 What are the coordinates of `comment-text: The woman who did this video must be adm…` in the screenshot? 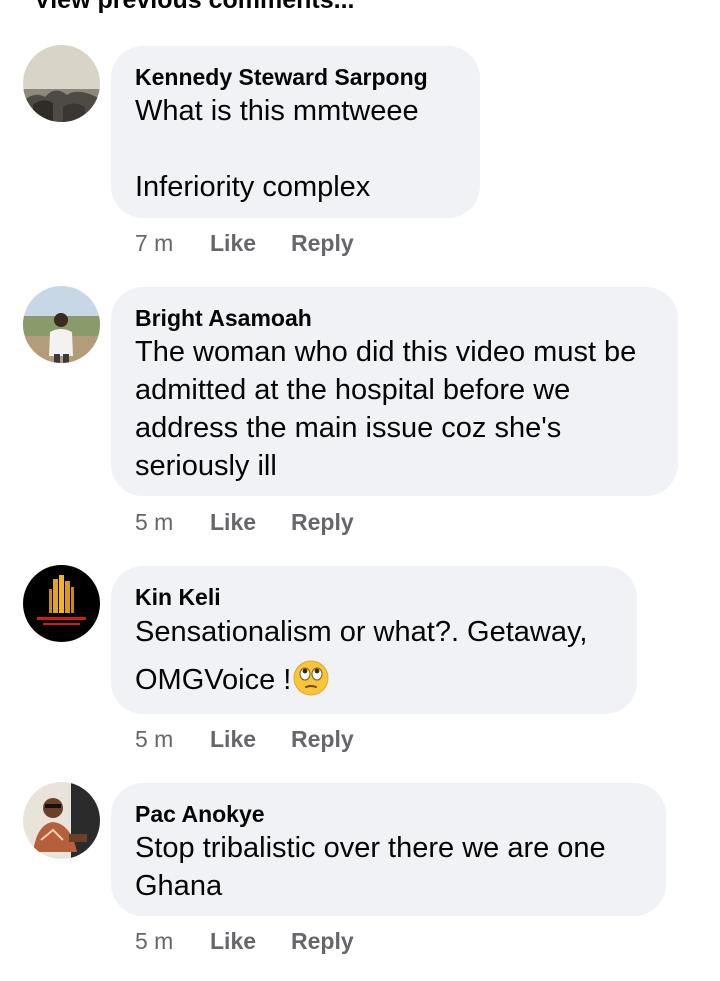 It's located at (390, 409).